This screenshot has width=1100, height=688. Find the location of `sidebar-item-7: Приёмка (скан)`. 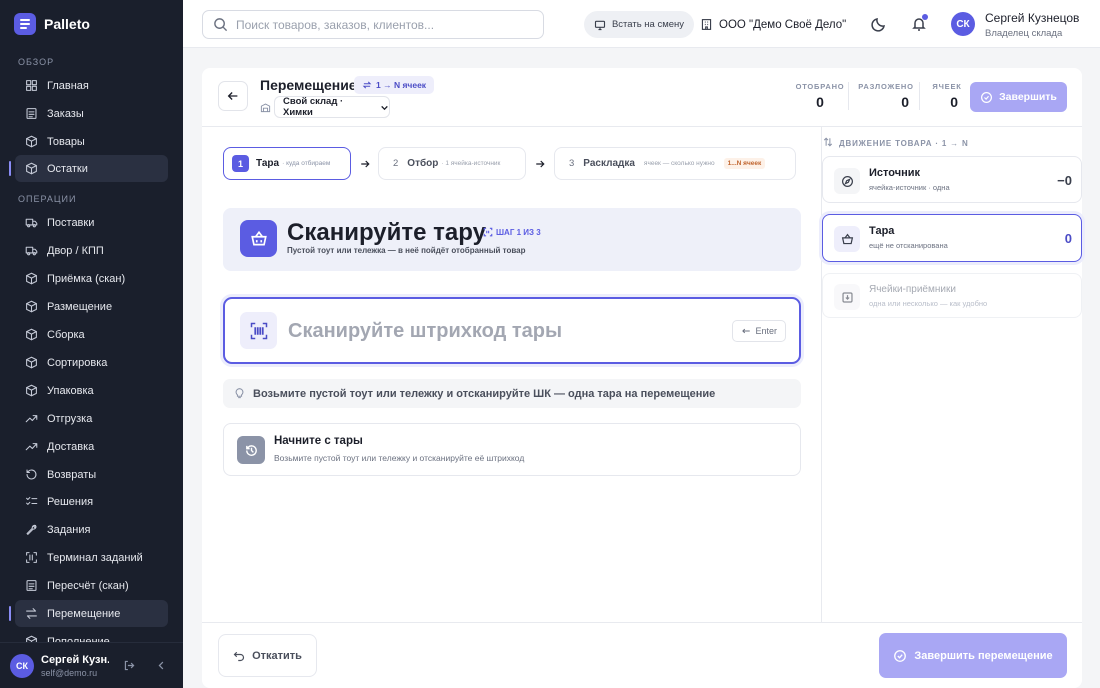

sidebar-item-7: Приёмка (скан) is located at coordinates (91, 278).